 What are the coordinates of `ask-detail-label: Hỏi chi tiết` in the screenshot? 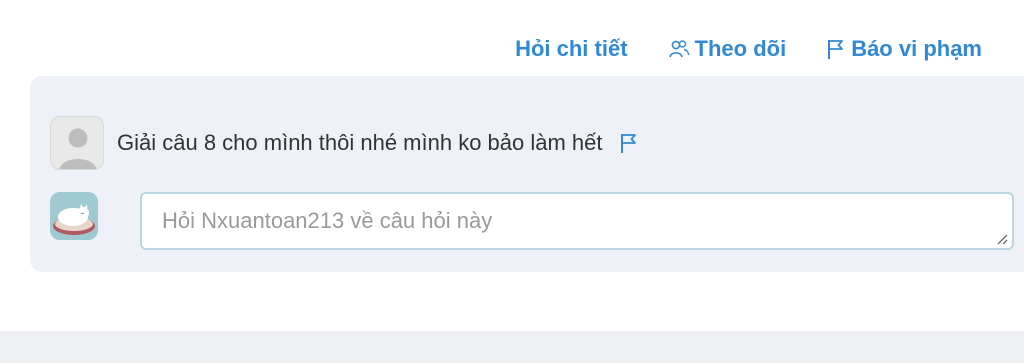 It's located at (571, 48).